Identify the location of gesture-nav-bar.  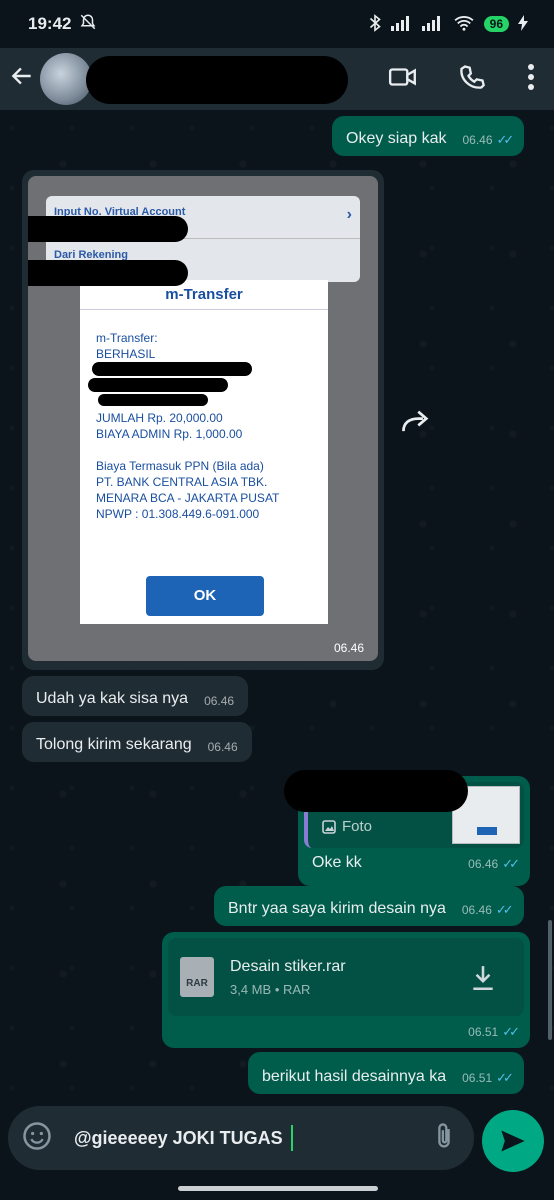
(278, 1188).